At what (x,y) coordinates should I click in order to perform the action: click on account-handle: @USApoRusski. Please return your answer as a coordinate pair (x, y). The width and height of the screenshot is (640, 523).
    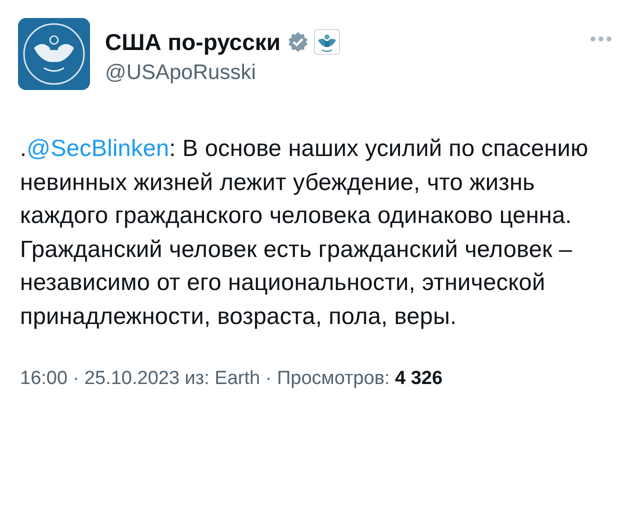
    Looking at the image, I should click on (180, 73).